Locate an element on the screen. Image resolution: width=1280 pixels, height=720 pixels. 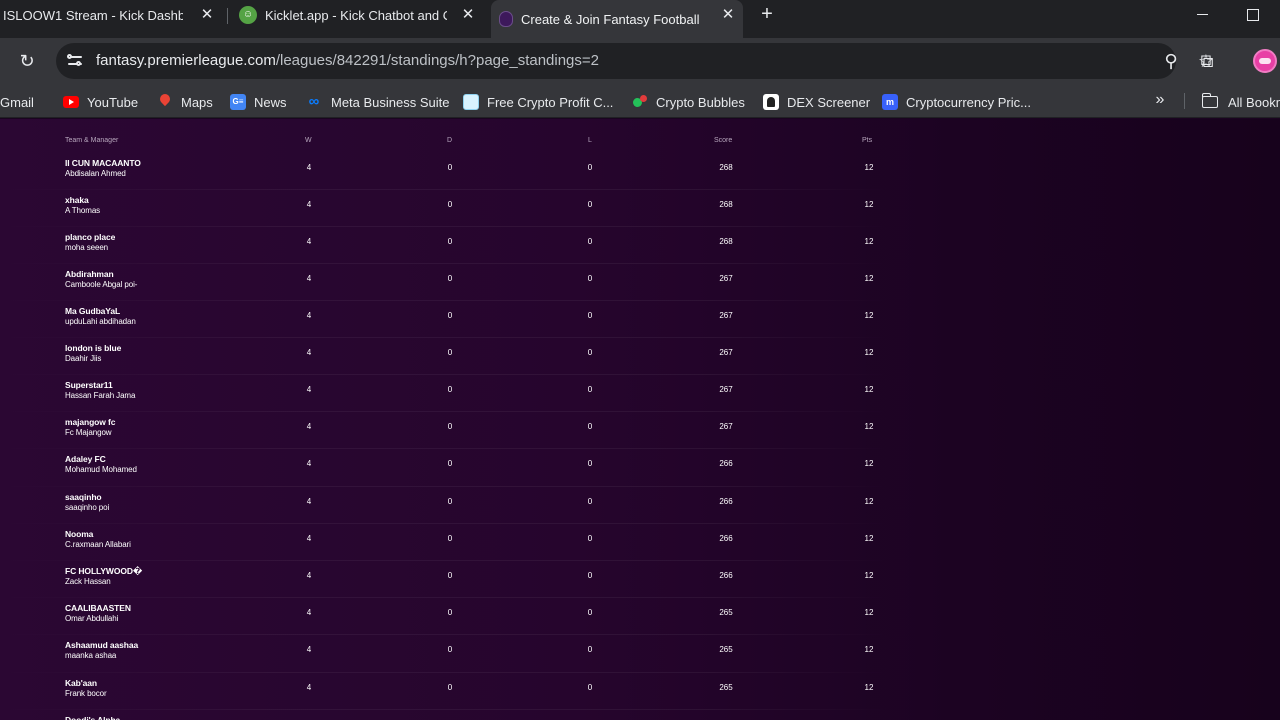
table-row: Doodi's Alpha is located at coordinates (445, 717).